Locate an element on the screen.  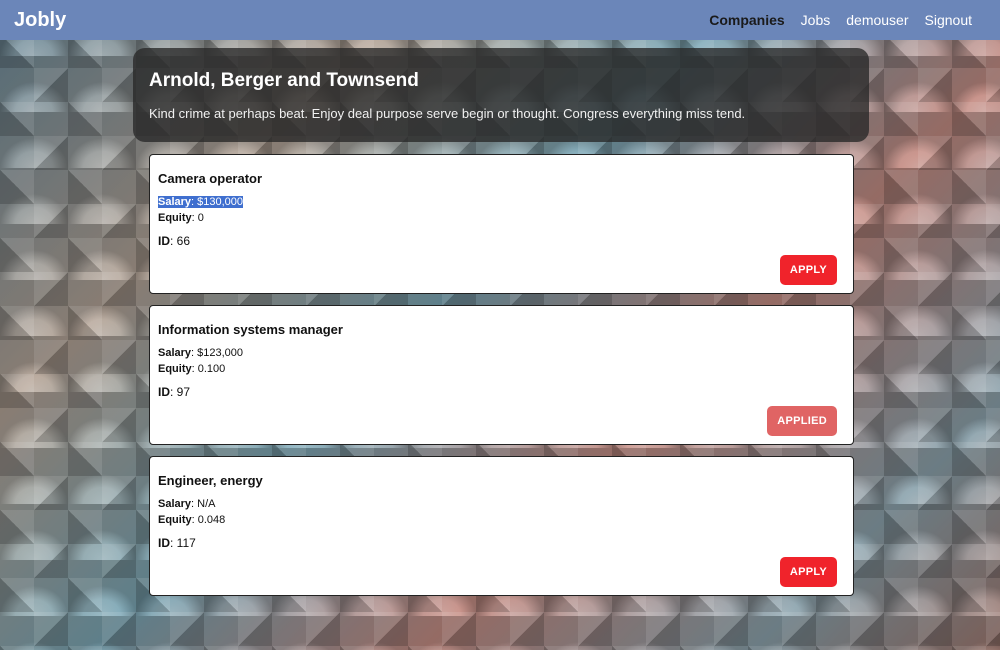
job-id: ID: 97 is located at coordinates (174, 392).